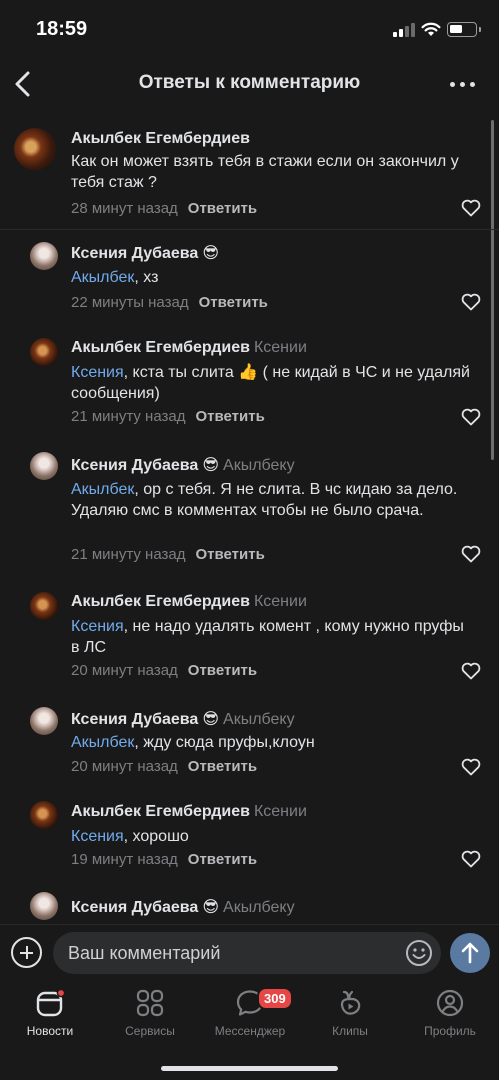 This screenshot has height=1080, width=499. What do you see at coordinates (150, 1003) in the screenshot?
I see `services-icon` at bounding box center [150, 1003].